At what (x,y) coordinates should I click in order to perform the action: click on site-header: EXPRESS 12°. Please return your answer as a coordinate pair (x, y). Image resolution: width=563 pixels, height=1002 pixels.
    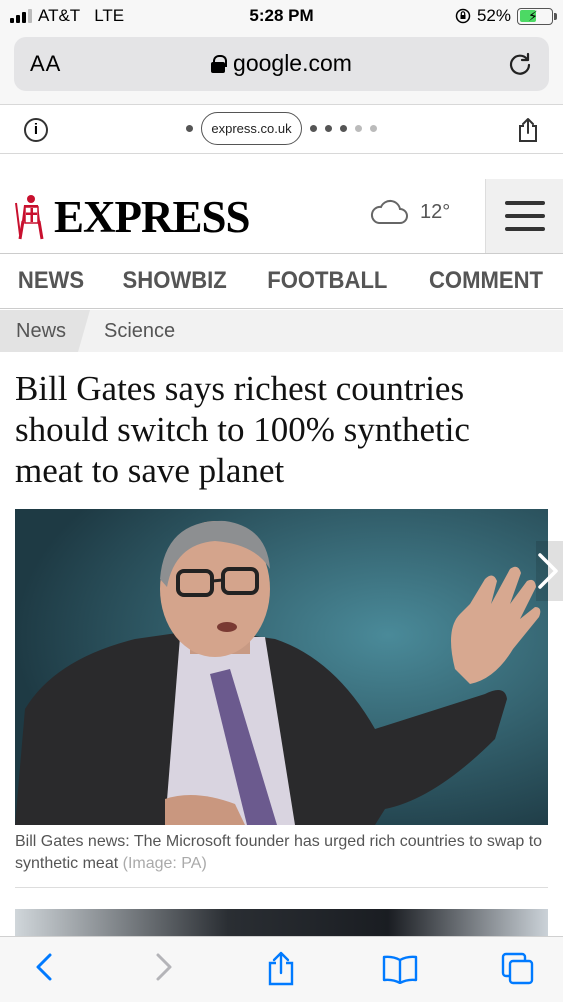
    Looking at the image, I should click on (281, 204).